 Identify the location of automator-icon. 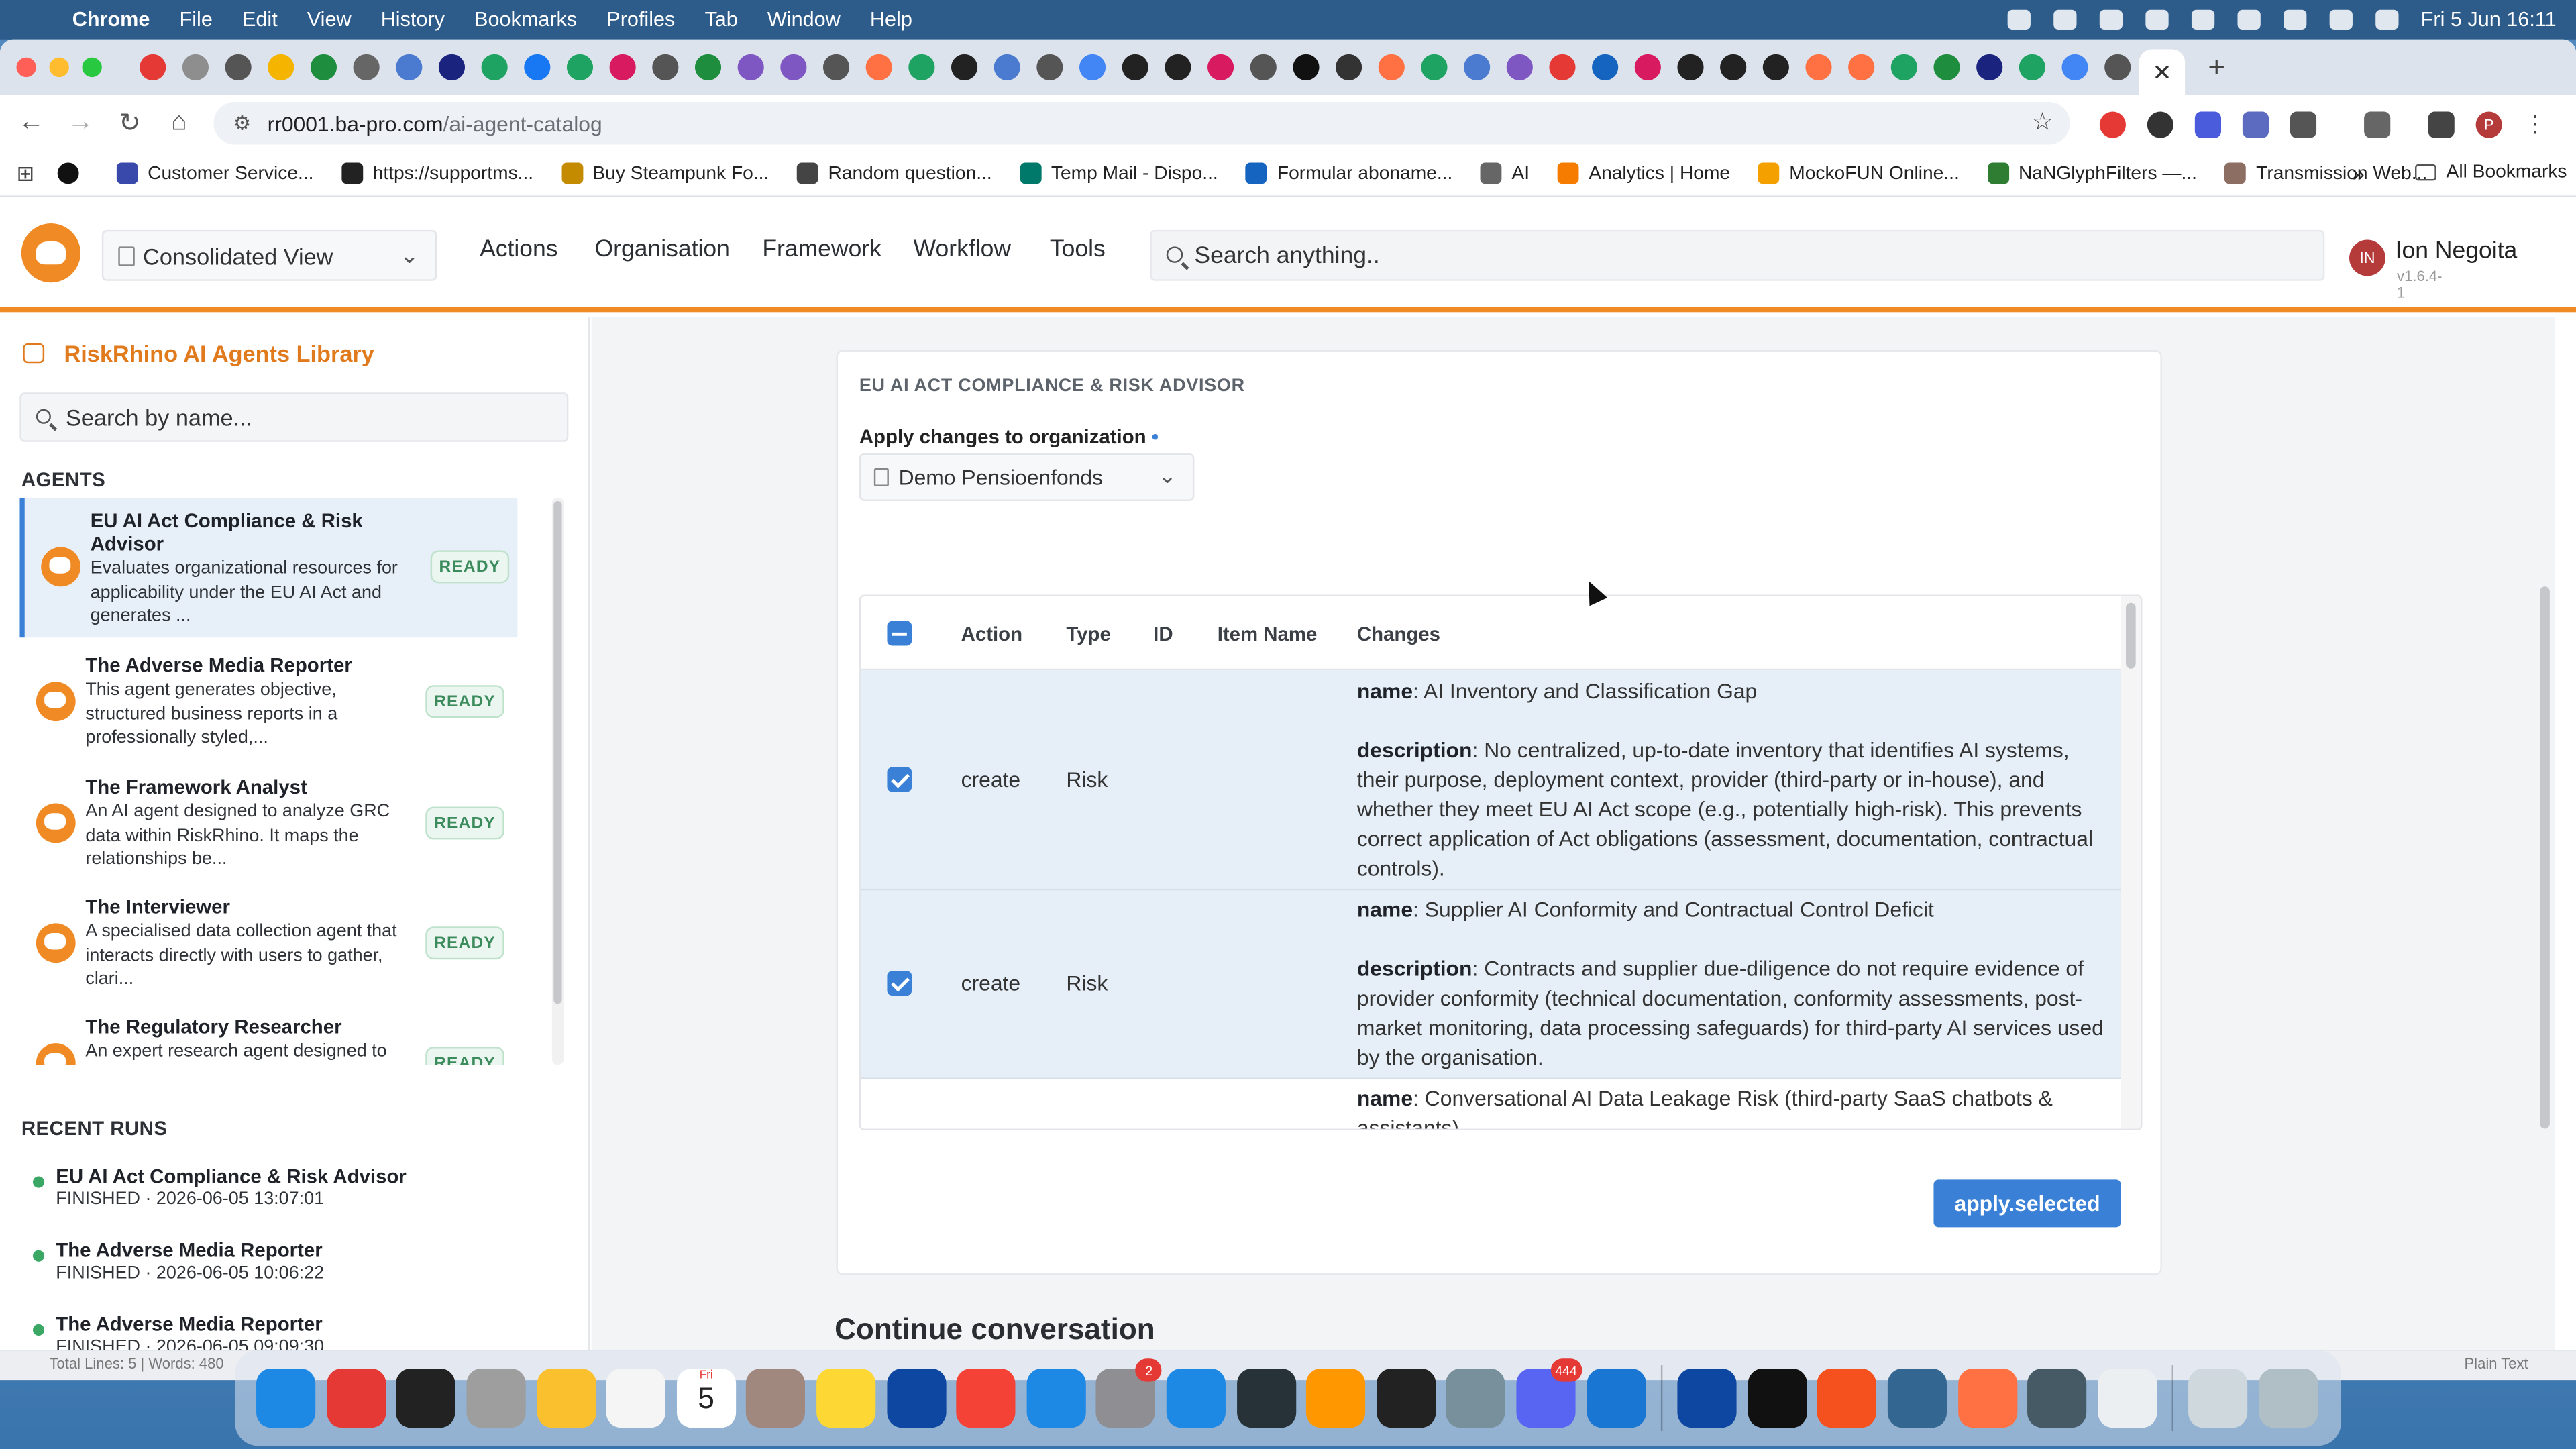
(1476, 1398).